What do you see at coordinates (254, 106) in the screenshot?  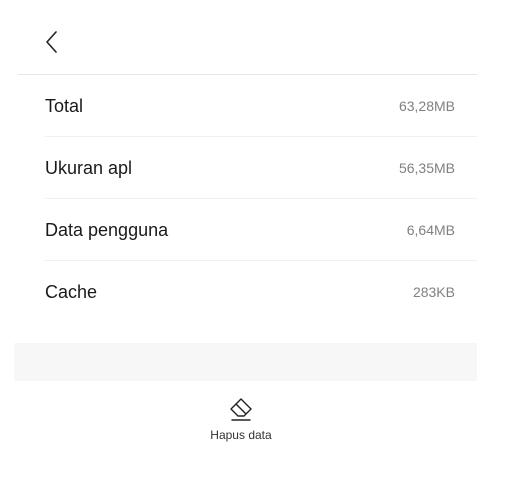 I see `storage-row-total: Total 63,28MB` at bounding box center [254, 106].